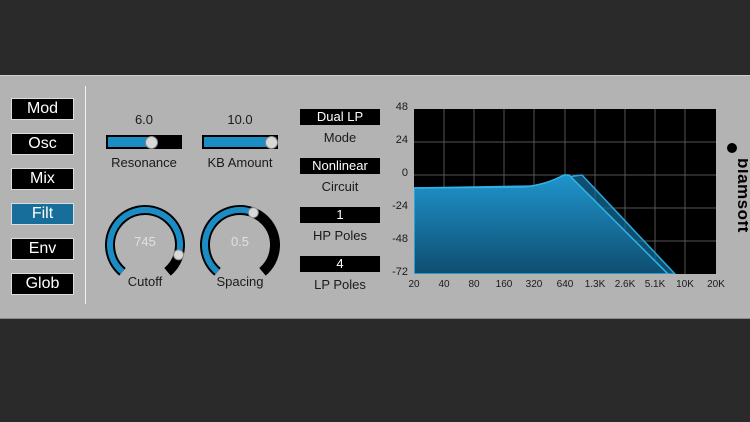 Image resolution: width=750 pixels, height=422 pixels. Describe the element at coordinates (595, 284) in the screenshot. I see `x-tick-label: 1.3K` at that location.